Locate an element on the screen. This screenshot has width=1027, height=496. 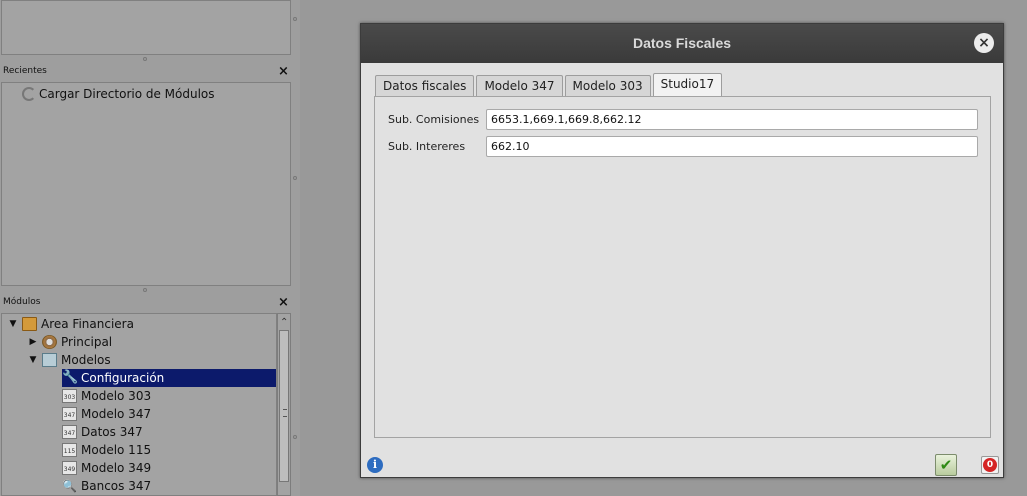
modulos-close-button: × is located at coordinates (283, 302).